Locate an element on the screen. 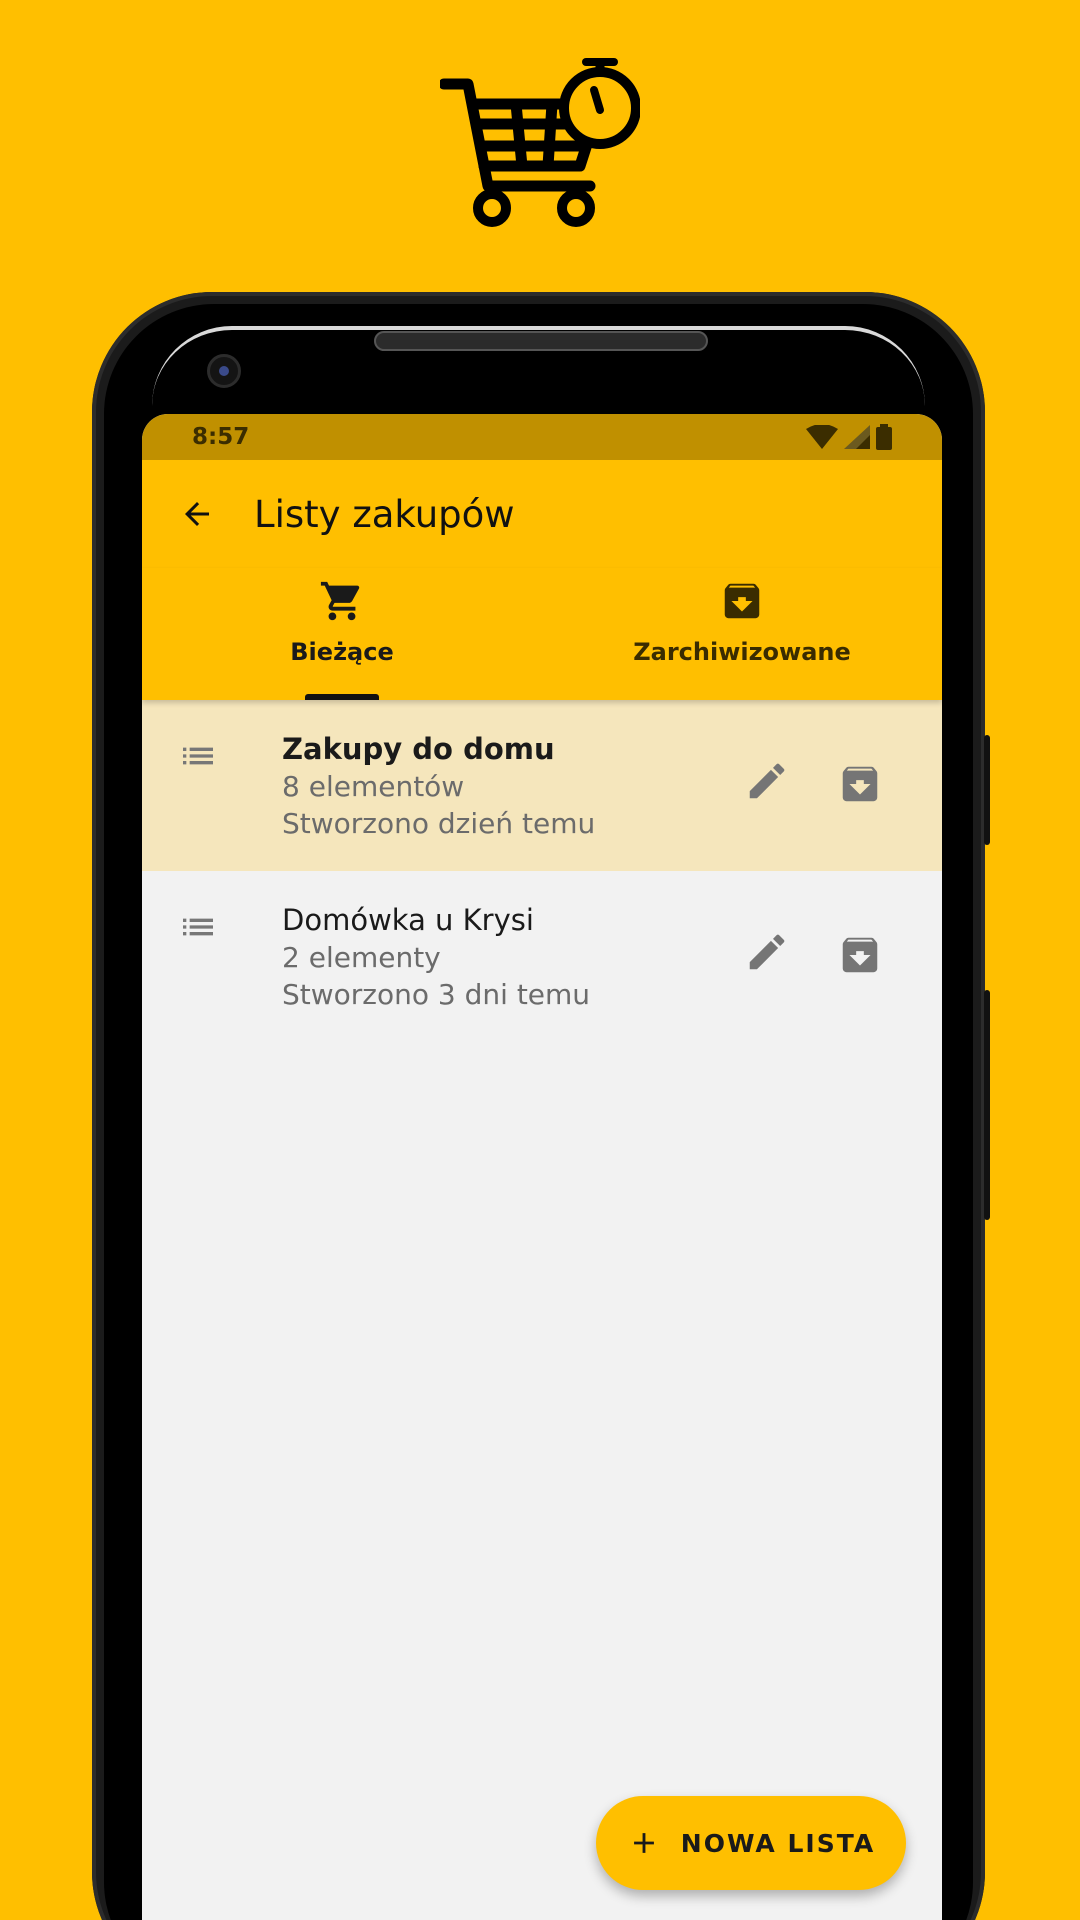 The image size is (1080, 1920). tab-archived: Zarchiwizowane is located at coordinates (742, 634).